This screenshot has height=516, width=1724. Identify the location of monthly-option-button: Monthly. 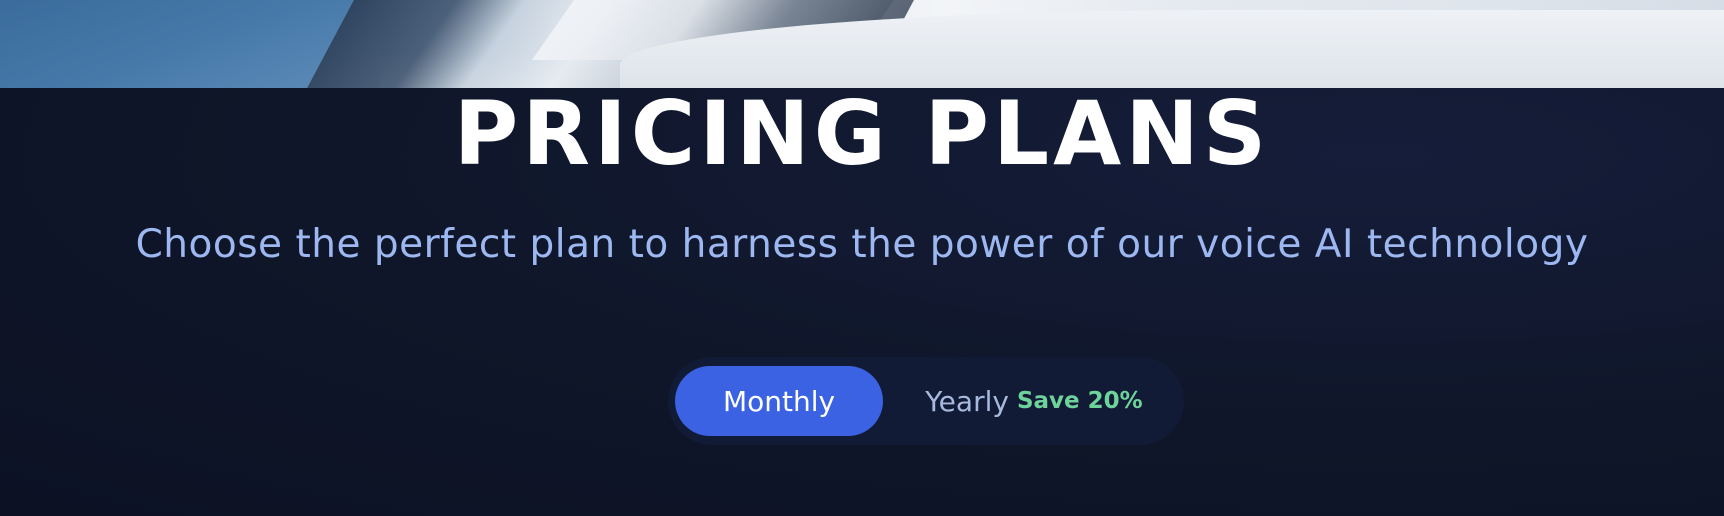
(779, 401).